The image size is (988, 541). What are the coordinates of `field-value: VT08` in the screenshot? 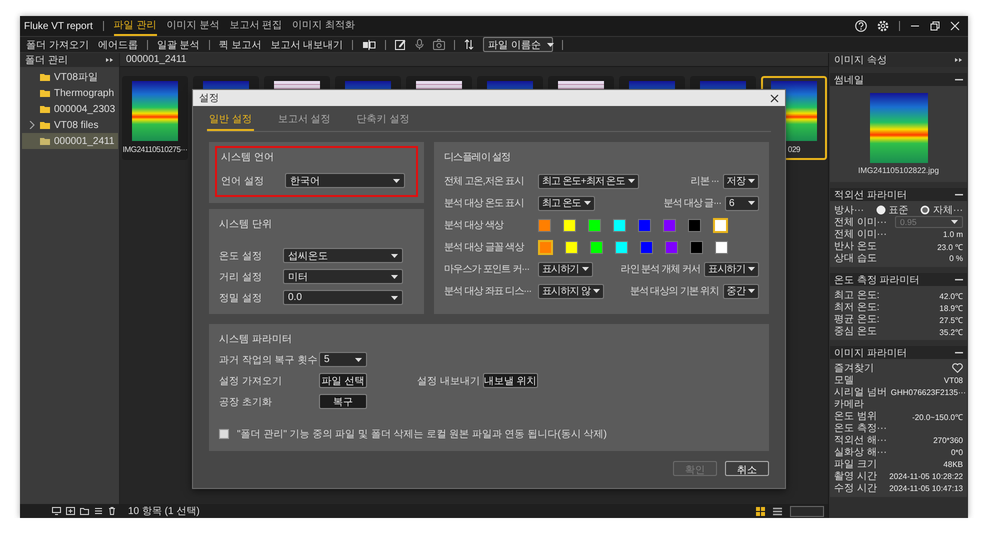 It's located at (953, 380).